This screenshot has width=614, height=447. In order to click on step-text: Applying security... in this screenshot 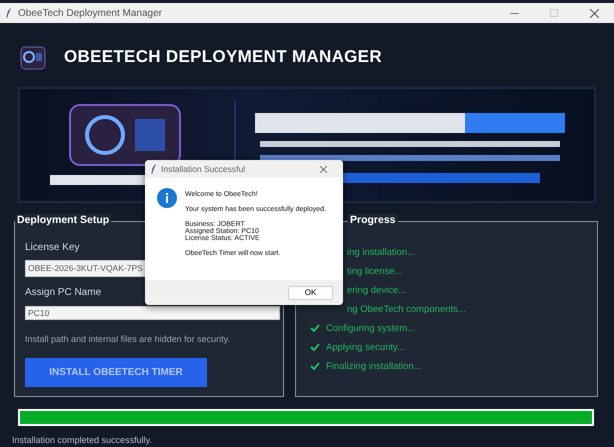, I will do `click(366, 347)`.